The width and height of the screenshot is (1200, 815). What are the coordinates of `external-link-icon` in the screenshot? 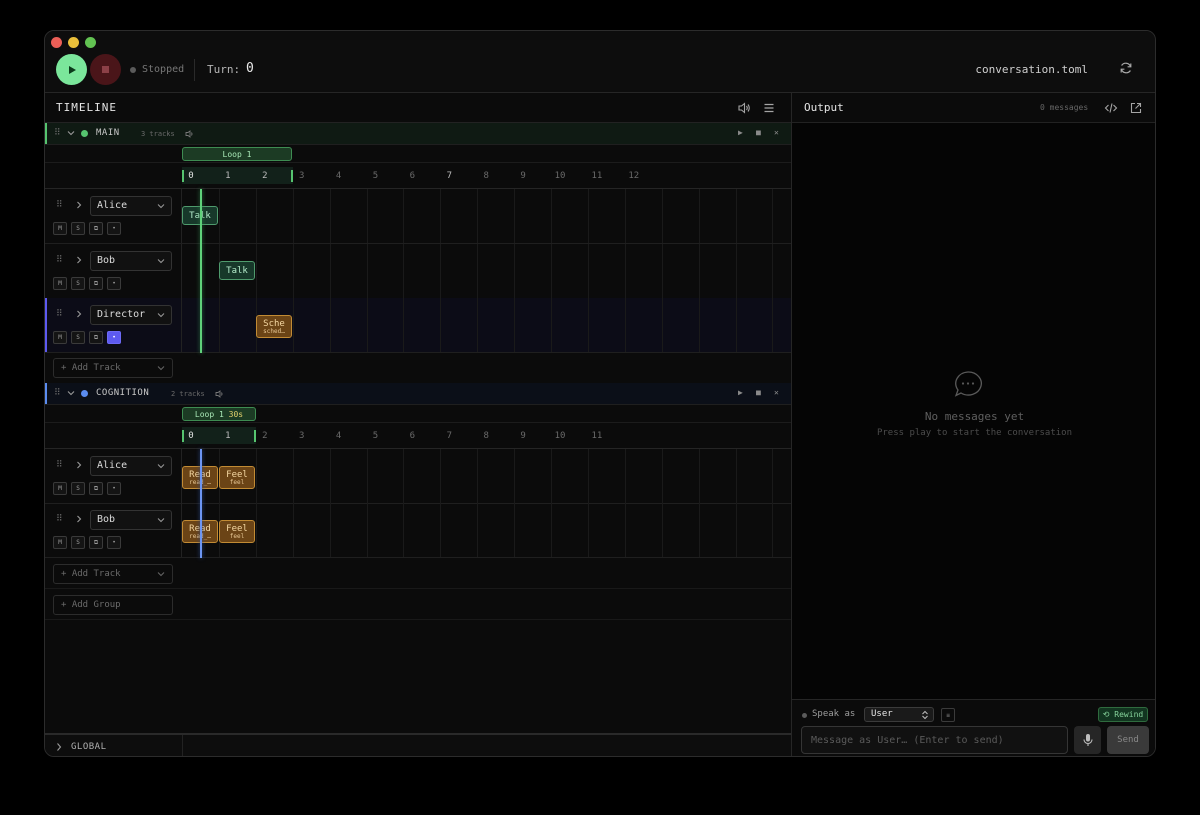 It's located at (1136, 108).